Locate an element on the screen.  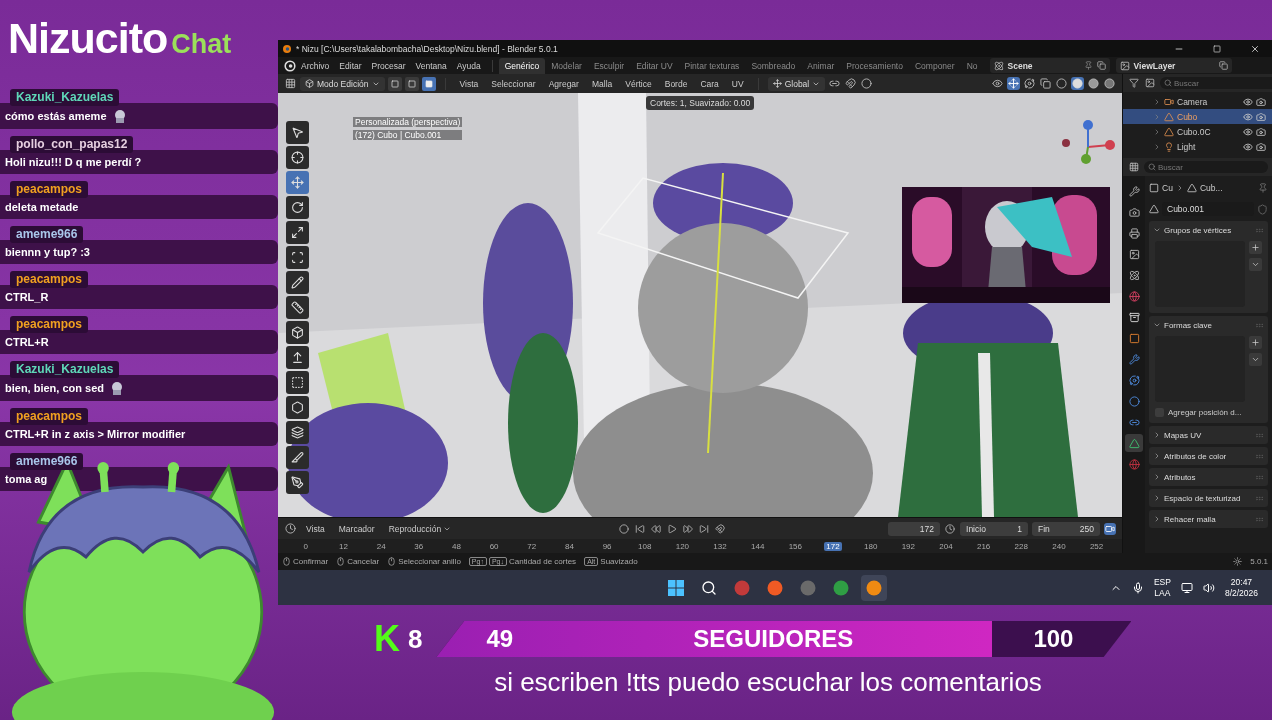
triangle-icon is located at coordinates (1154, 209).